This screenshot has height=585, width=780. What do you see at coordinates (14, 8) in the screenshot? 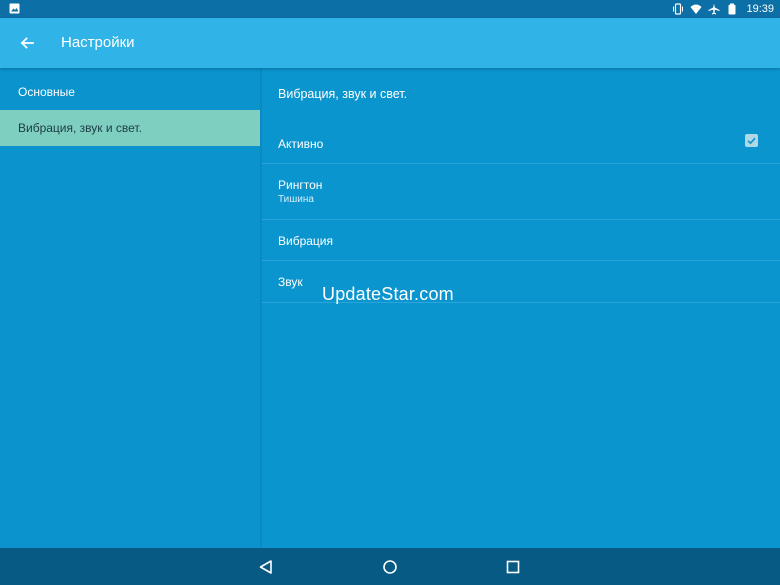
I see `image-notification-icon` at bounding box center [14, 8].